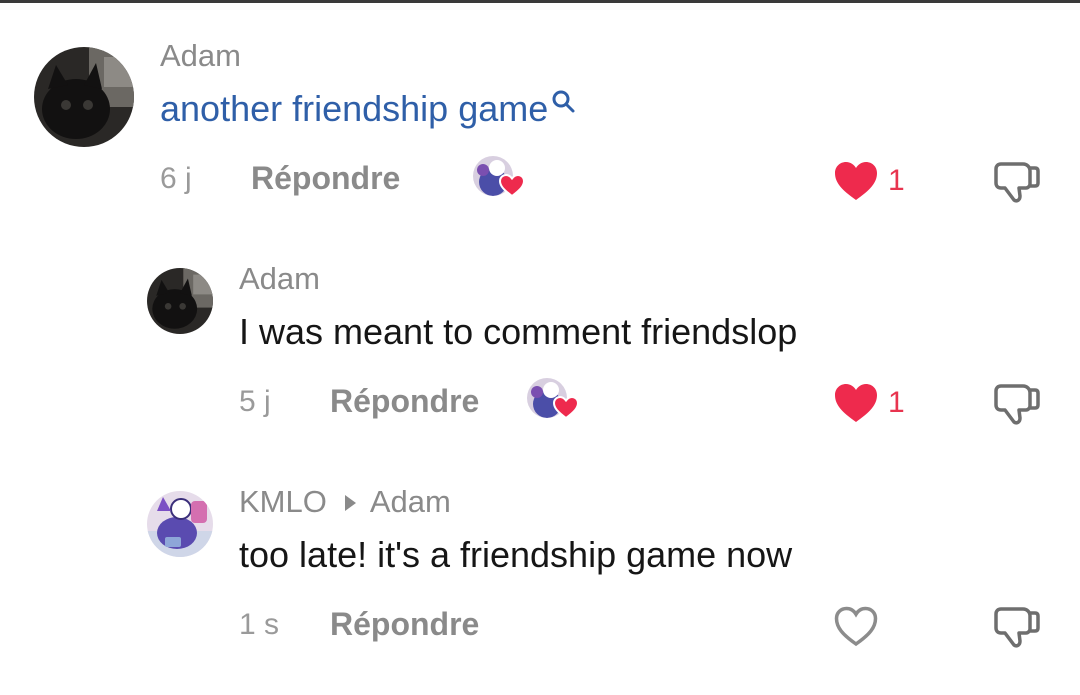 This screenshot has height=695, width=1080. I want to click on comment-text: another friendship game, so click(368, 109).